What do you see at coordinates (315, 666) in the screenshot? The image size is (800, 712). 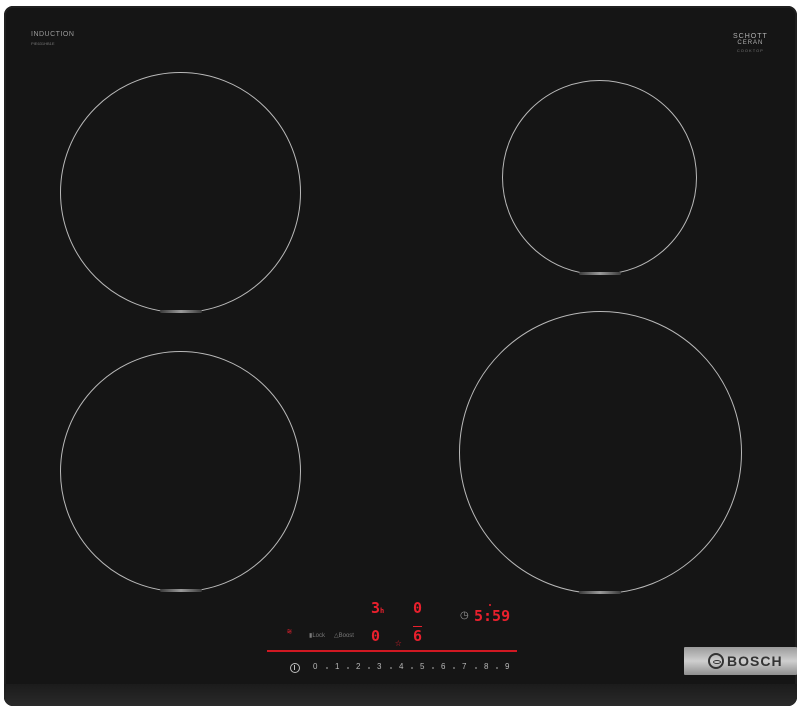 I see `scale-0: 0` at bounding box center [315, 666].